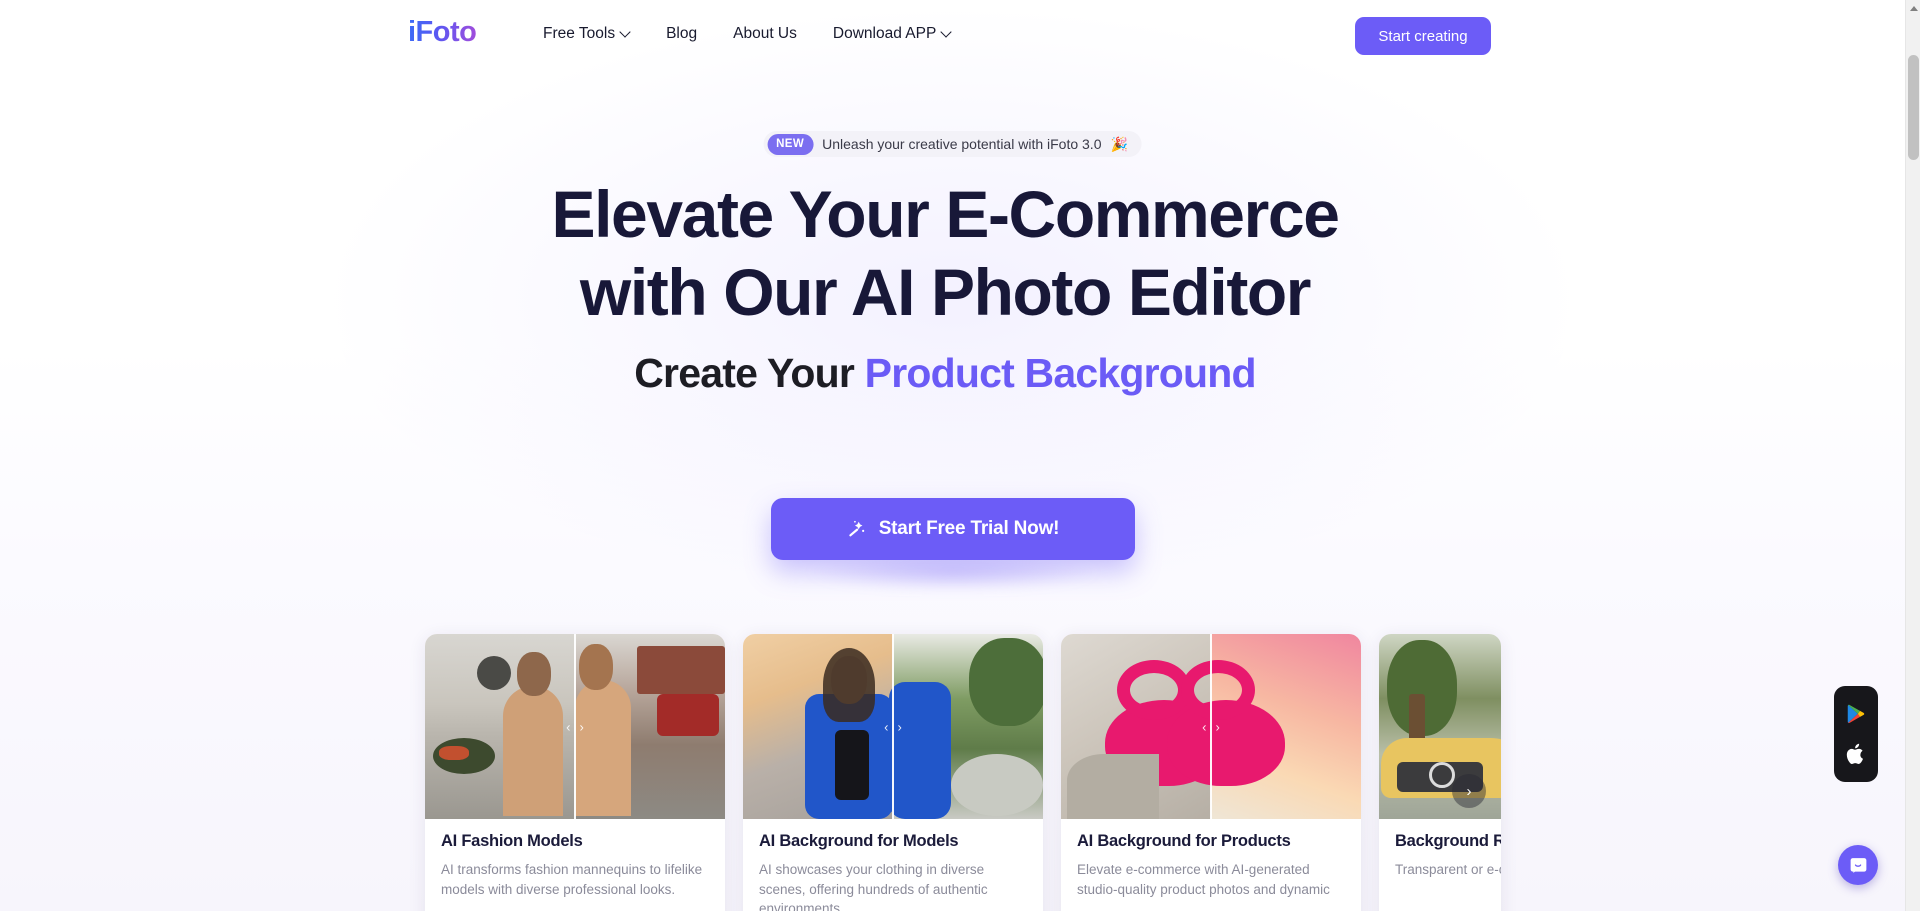 Image resolution: width=1920 pixels, height=911 pixels. I want to click on main-nav: Free Tools Blog About Us Download APP, so click(747, 34).